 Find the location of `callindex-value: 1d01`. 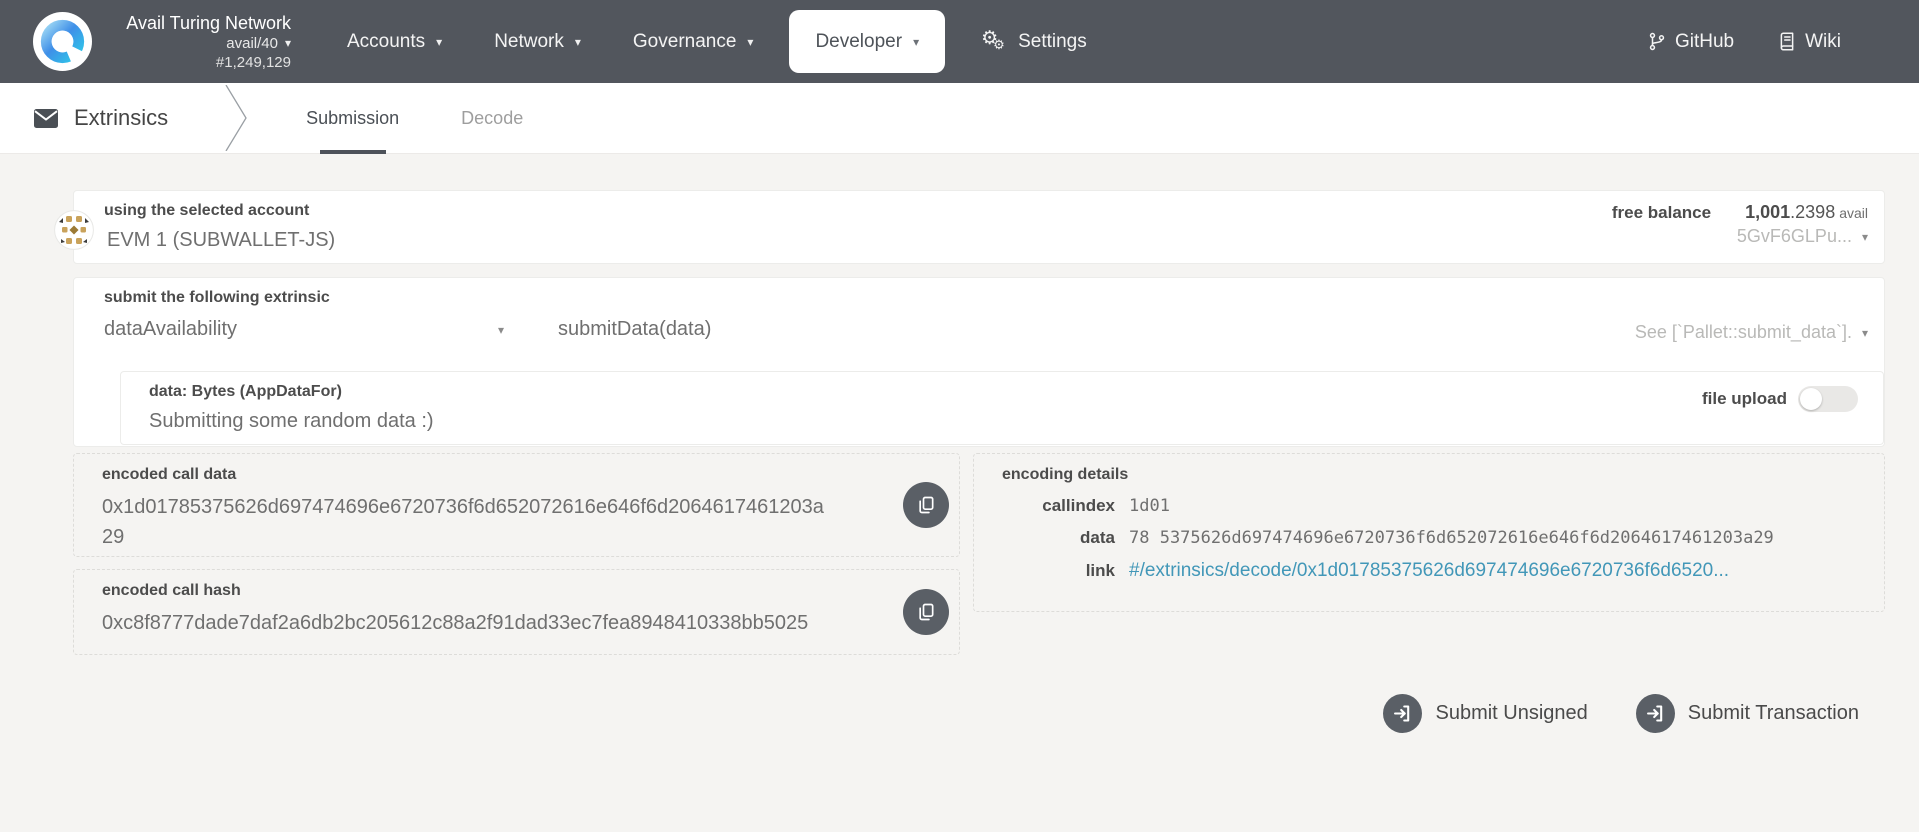

callindex-value: 1d01 is located at coordinates (1149, 506).